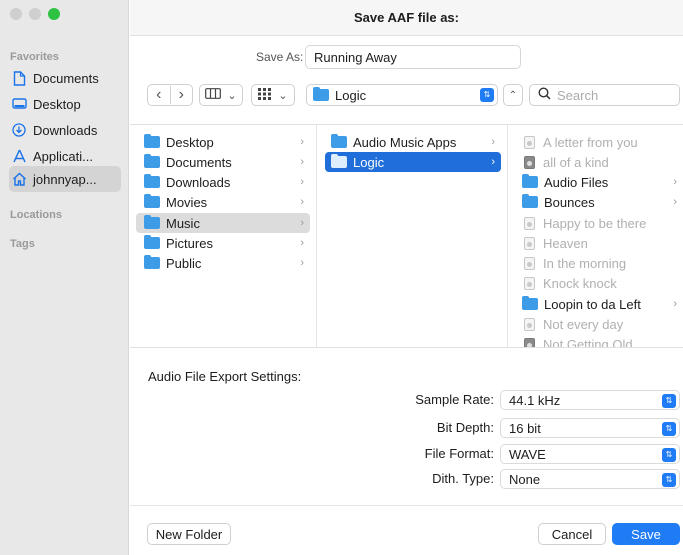 This screenshot has height=555, width=683. Describe the element at coordinates (16, 14) in the screenshot. I see `close-window-button` at that location.